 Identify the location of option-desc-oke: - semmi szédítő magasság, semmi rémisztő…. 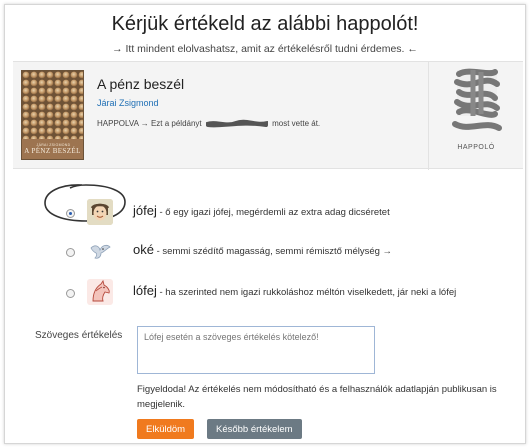
(273, 251).